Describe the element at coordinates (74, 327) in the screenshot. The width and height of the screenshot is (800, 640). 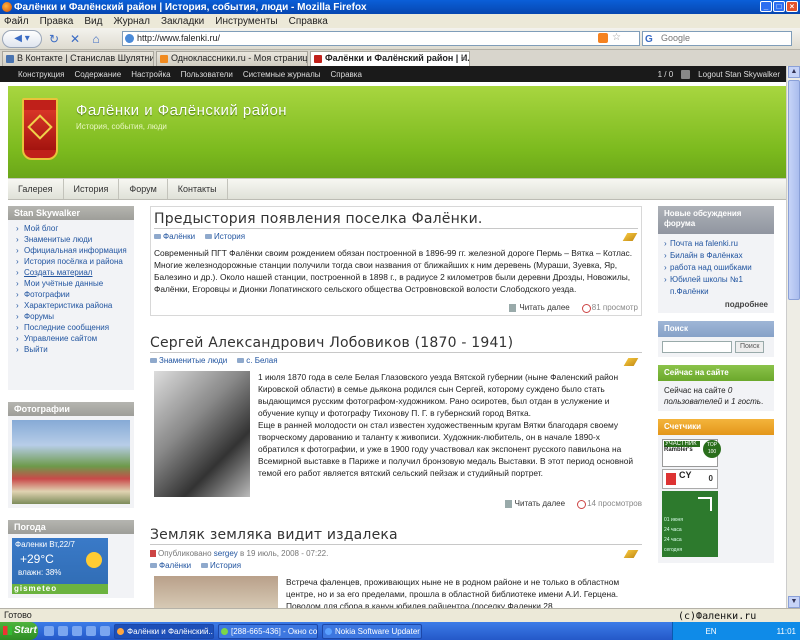
I see `menu-item-recent: Последние сообщения` at that location.